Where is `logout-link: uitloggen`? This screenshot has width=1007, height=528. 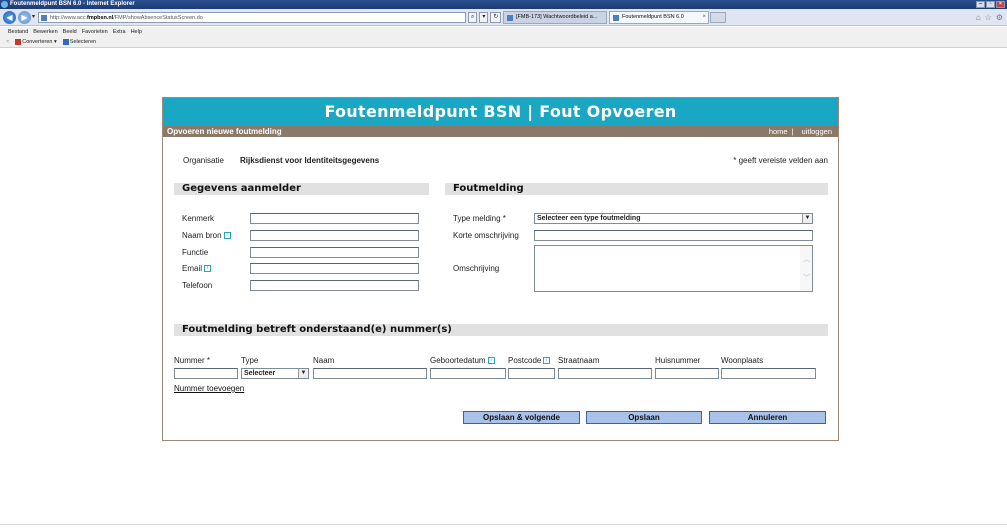 logout-link: uitloggen is located at coordinates (817, 131).